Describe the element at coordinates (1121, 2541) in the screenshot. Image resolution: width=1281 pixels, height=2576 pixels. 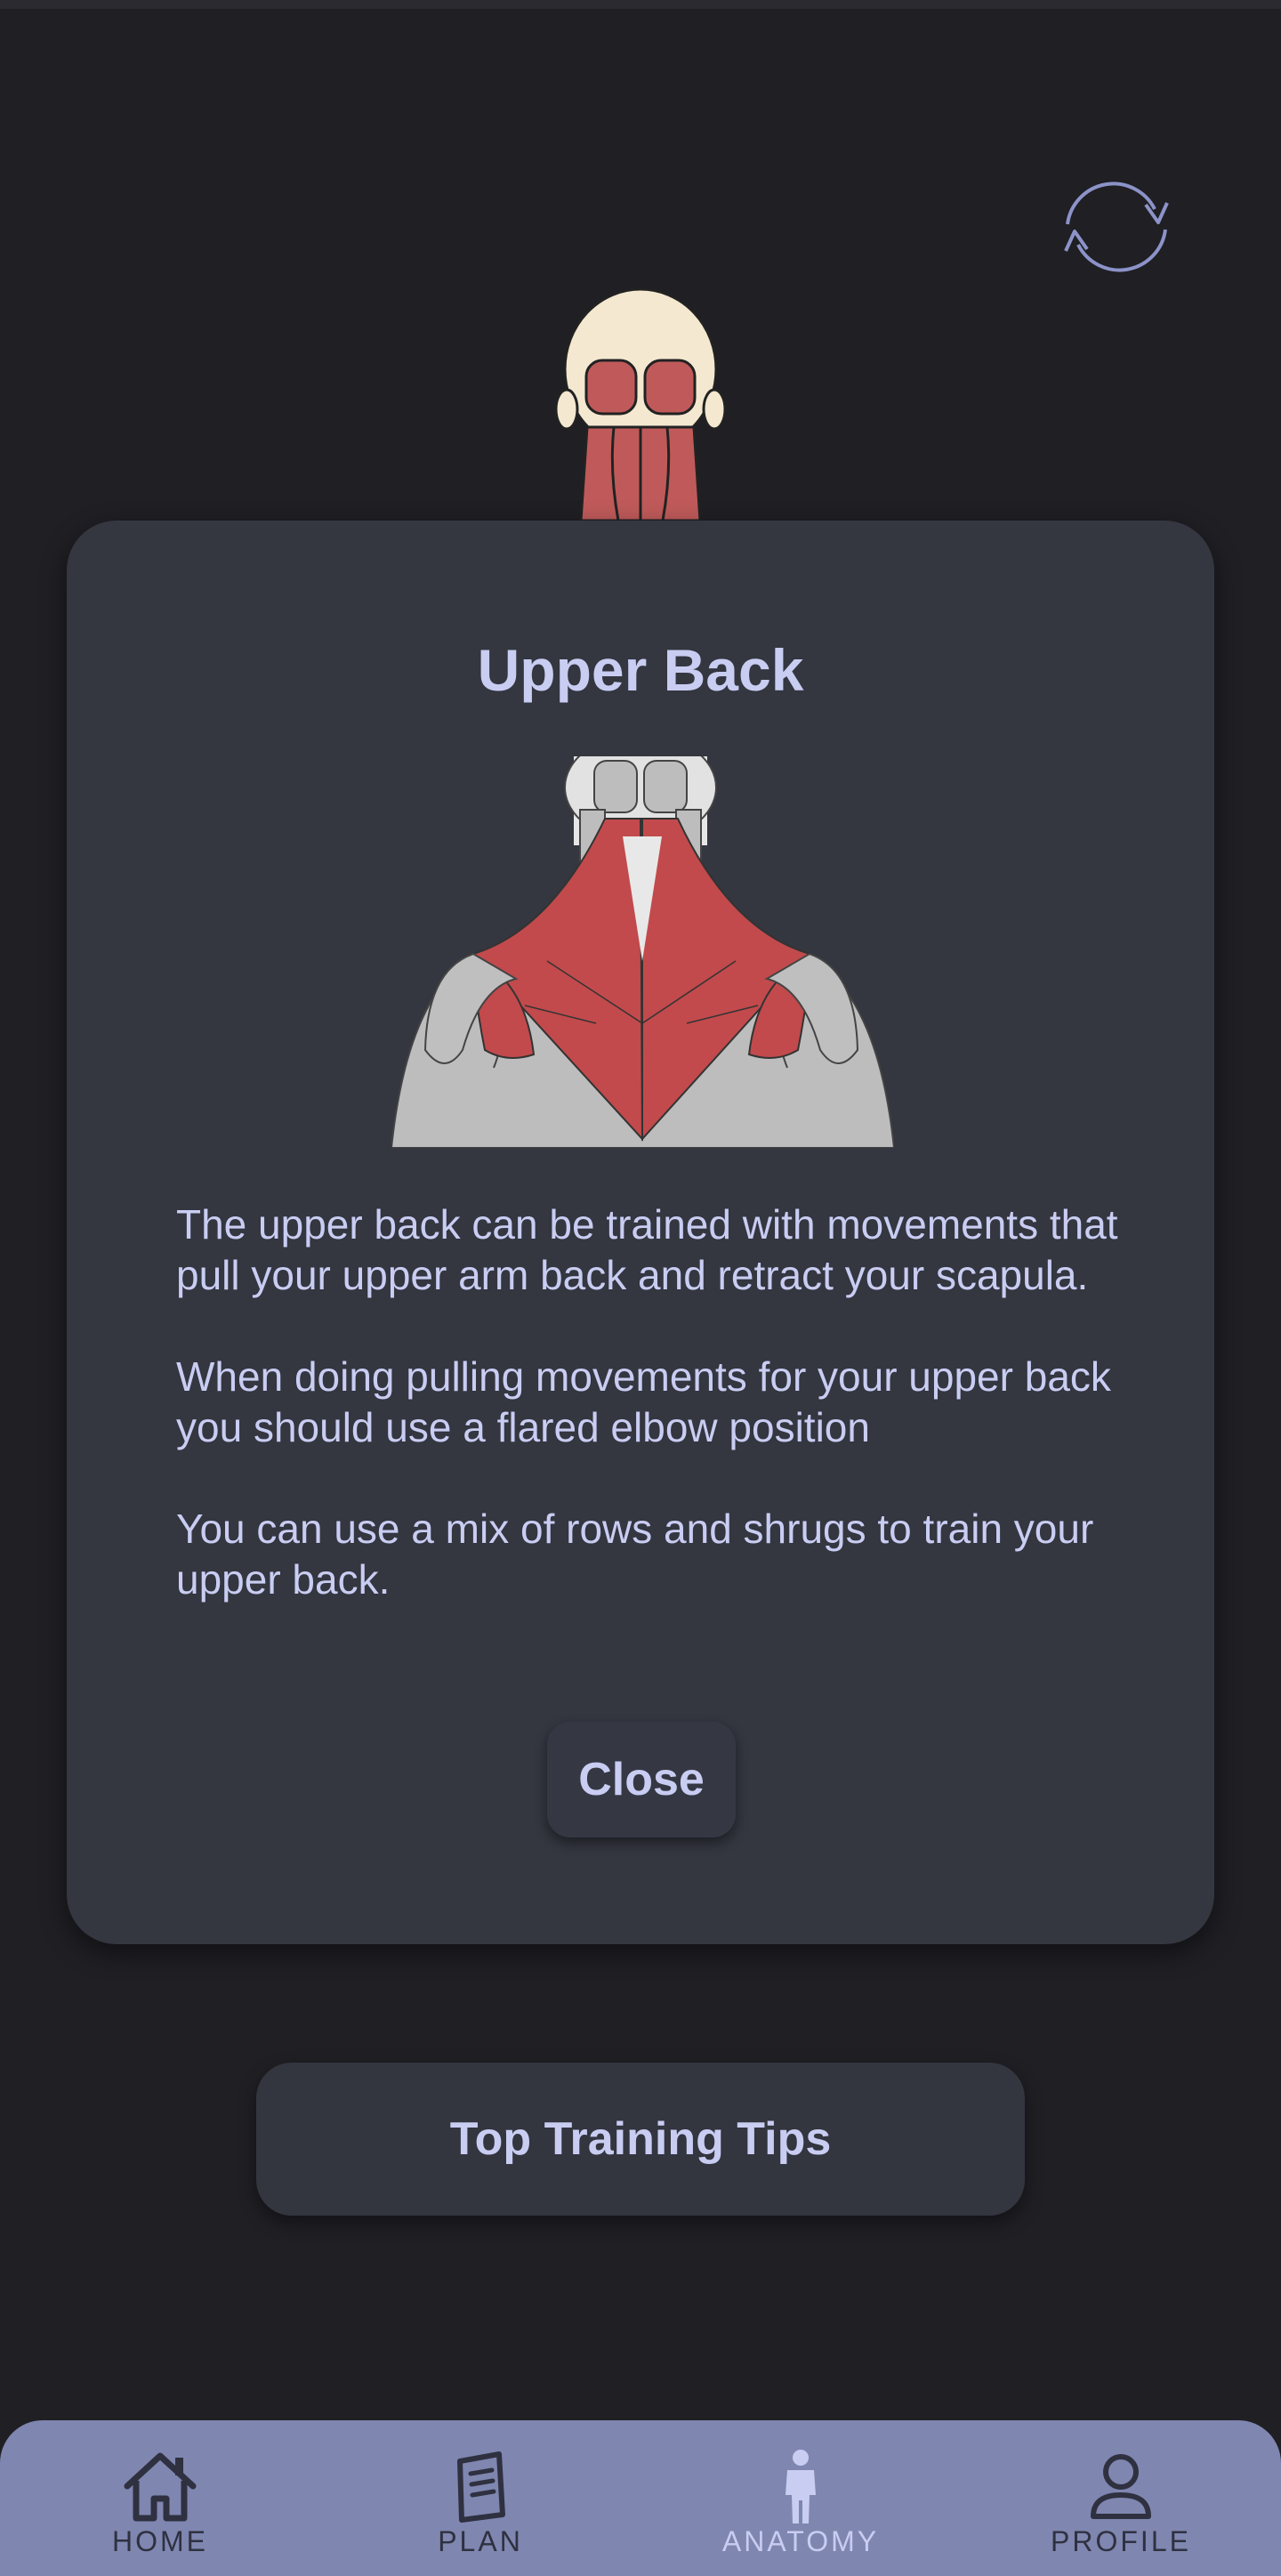
I see `nav-label: PROFILE` at that location.